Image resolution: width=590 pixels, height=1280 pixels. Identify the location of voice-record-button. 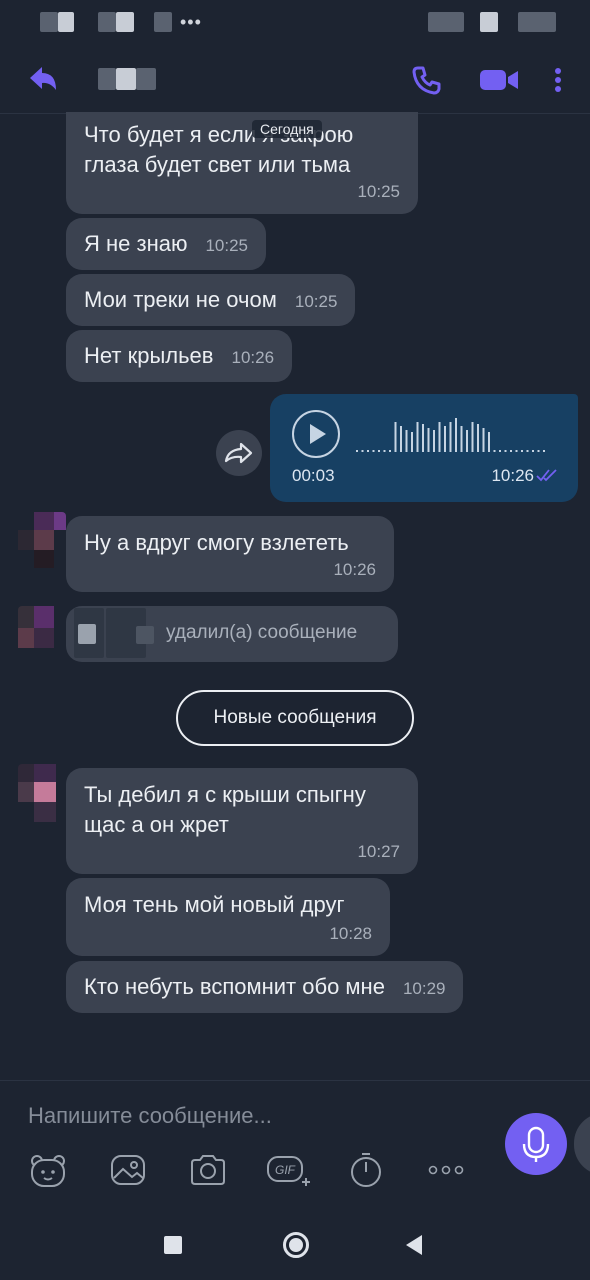
(536, 1144).